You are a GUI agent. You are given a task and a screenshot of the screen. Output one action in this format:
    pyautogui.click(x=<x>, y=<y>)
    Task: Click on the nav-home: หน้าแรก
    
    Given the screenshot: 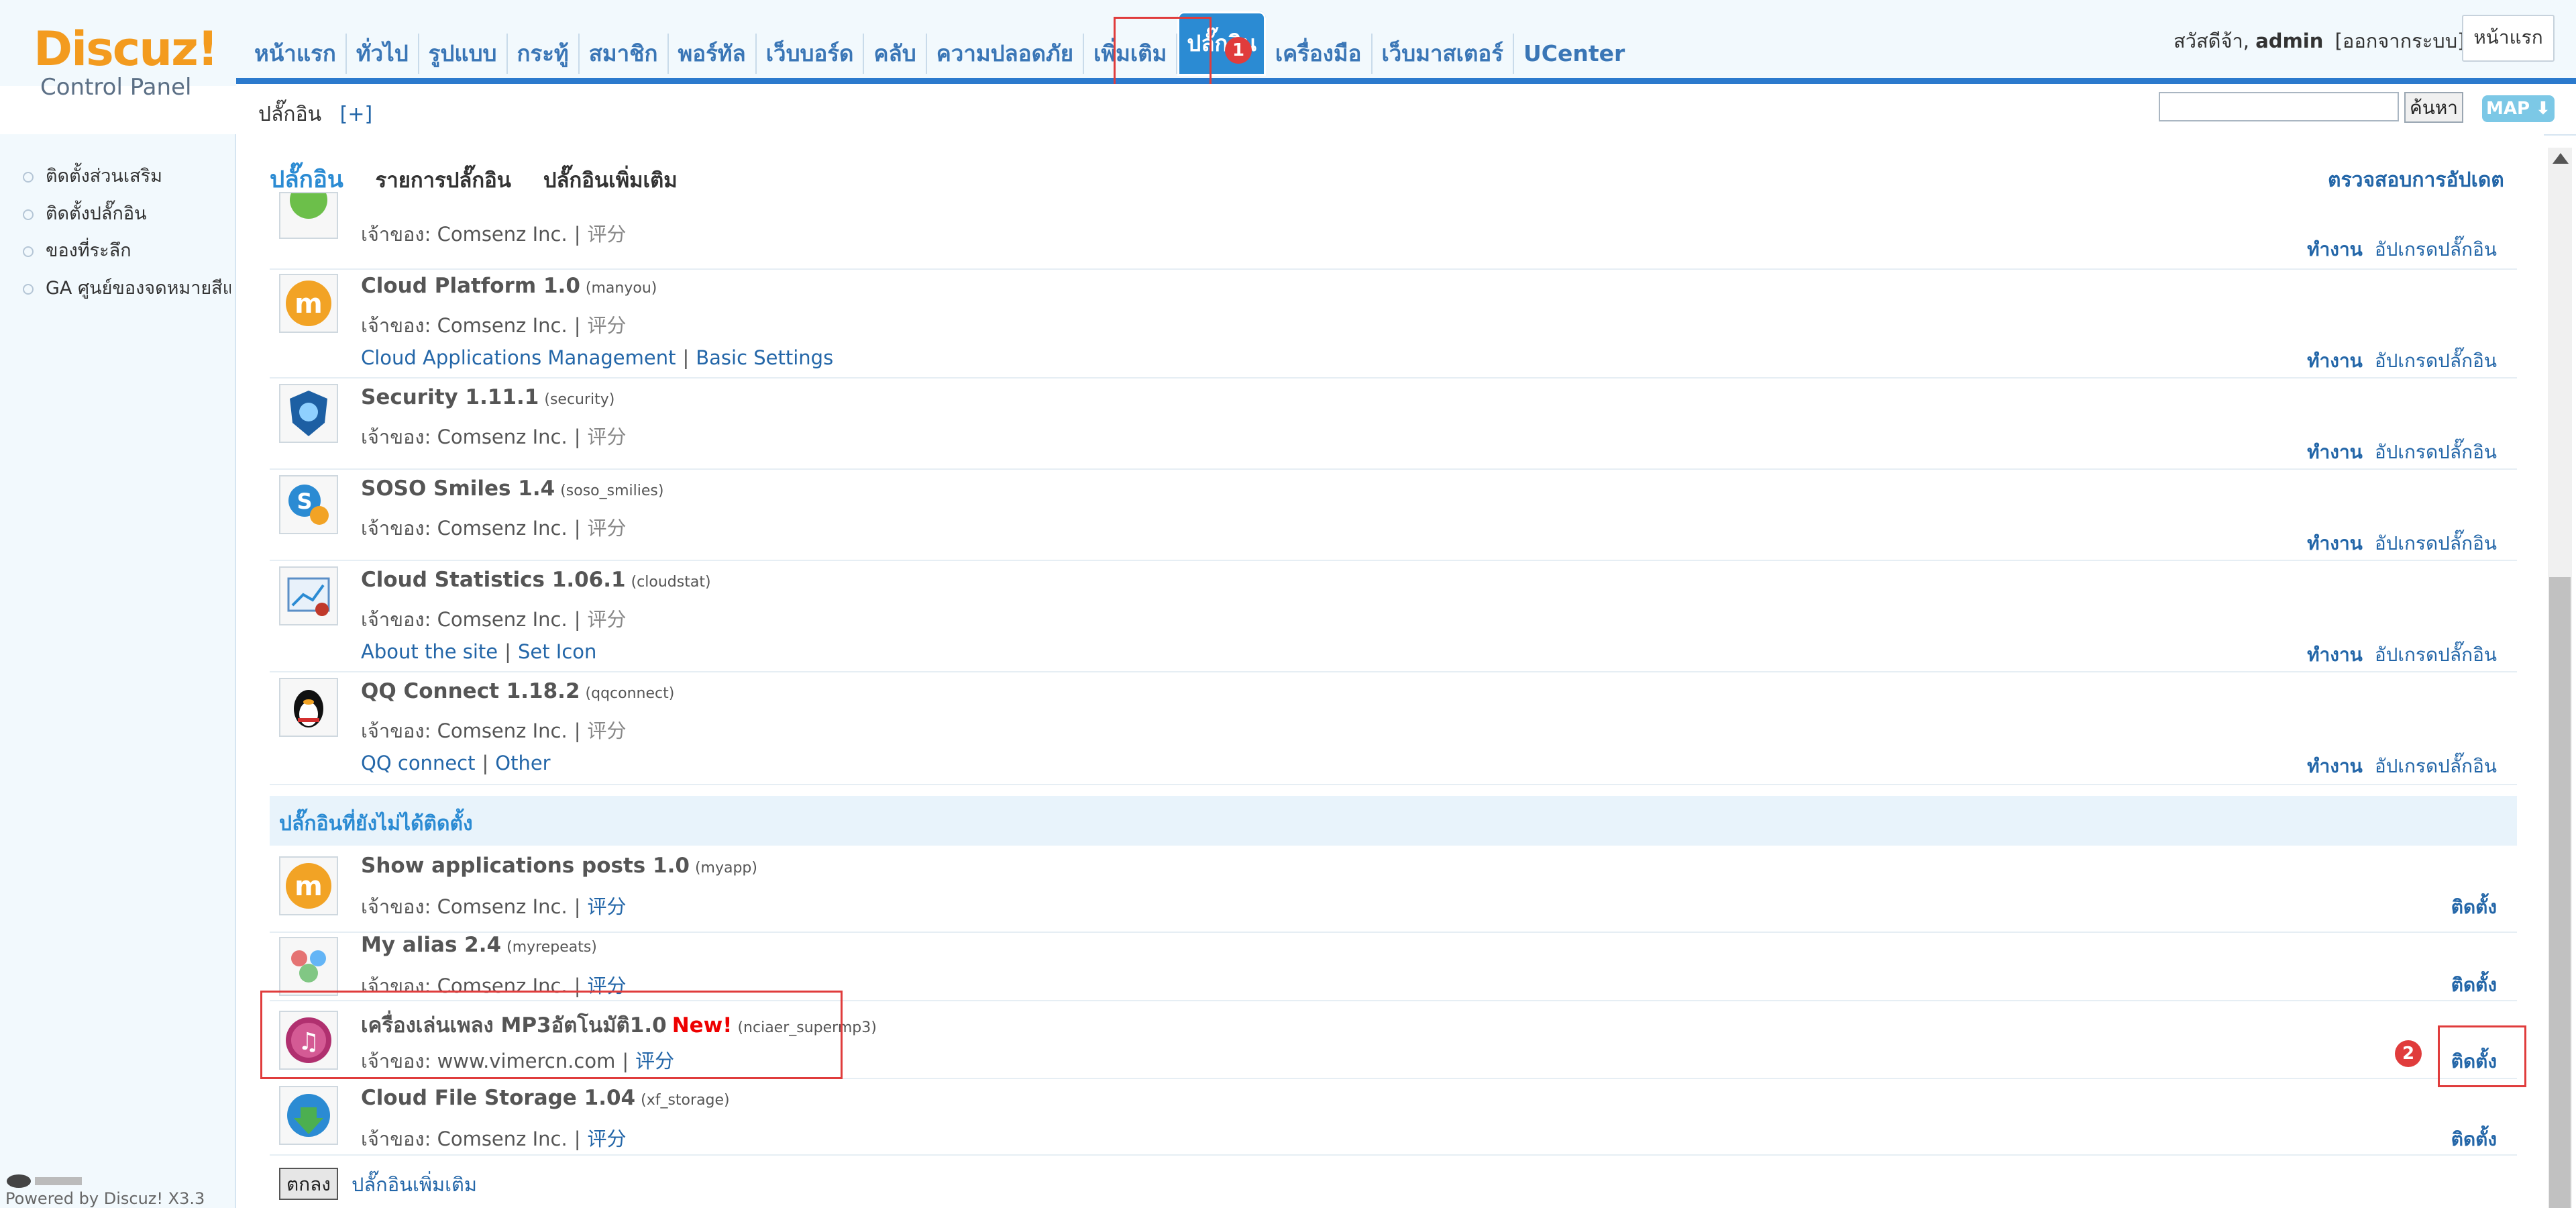 What is the action you would take?
    pyautogui.click(x=296, y=54)
    